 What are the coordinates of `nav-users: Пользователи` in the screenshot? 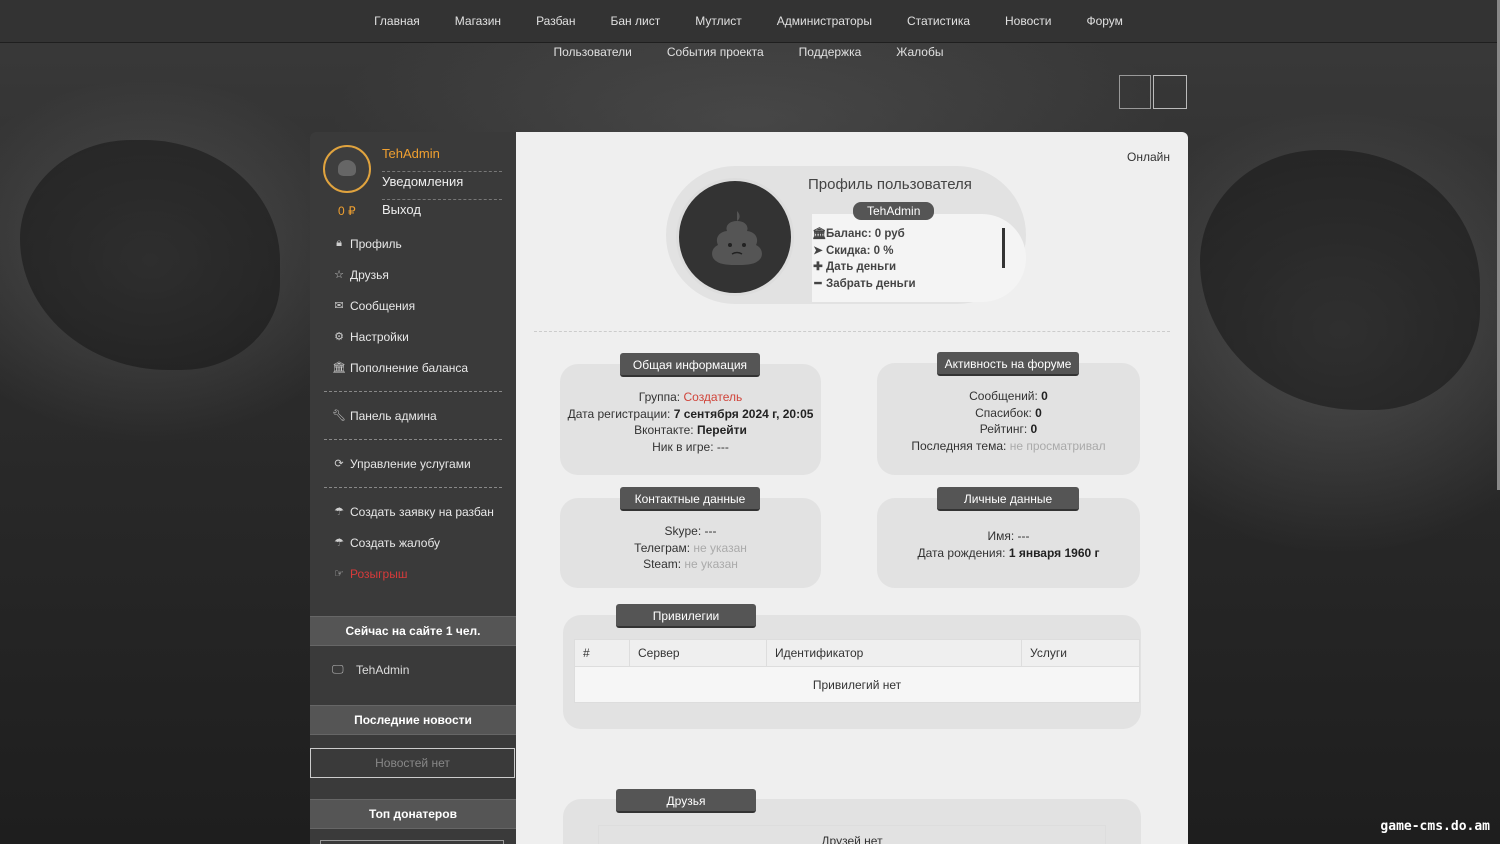 It's located at (592, 52).